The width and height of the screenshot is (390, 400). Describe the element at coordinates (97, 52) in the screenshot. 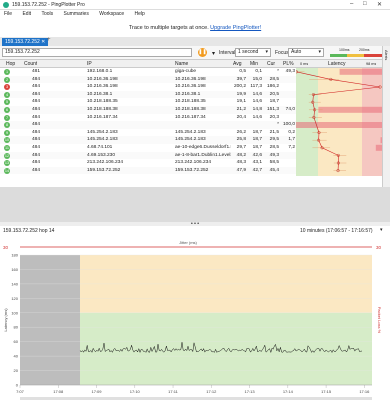

I see `target-input: 159.153.72.252` at that location.